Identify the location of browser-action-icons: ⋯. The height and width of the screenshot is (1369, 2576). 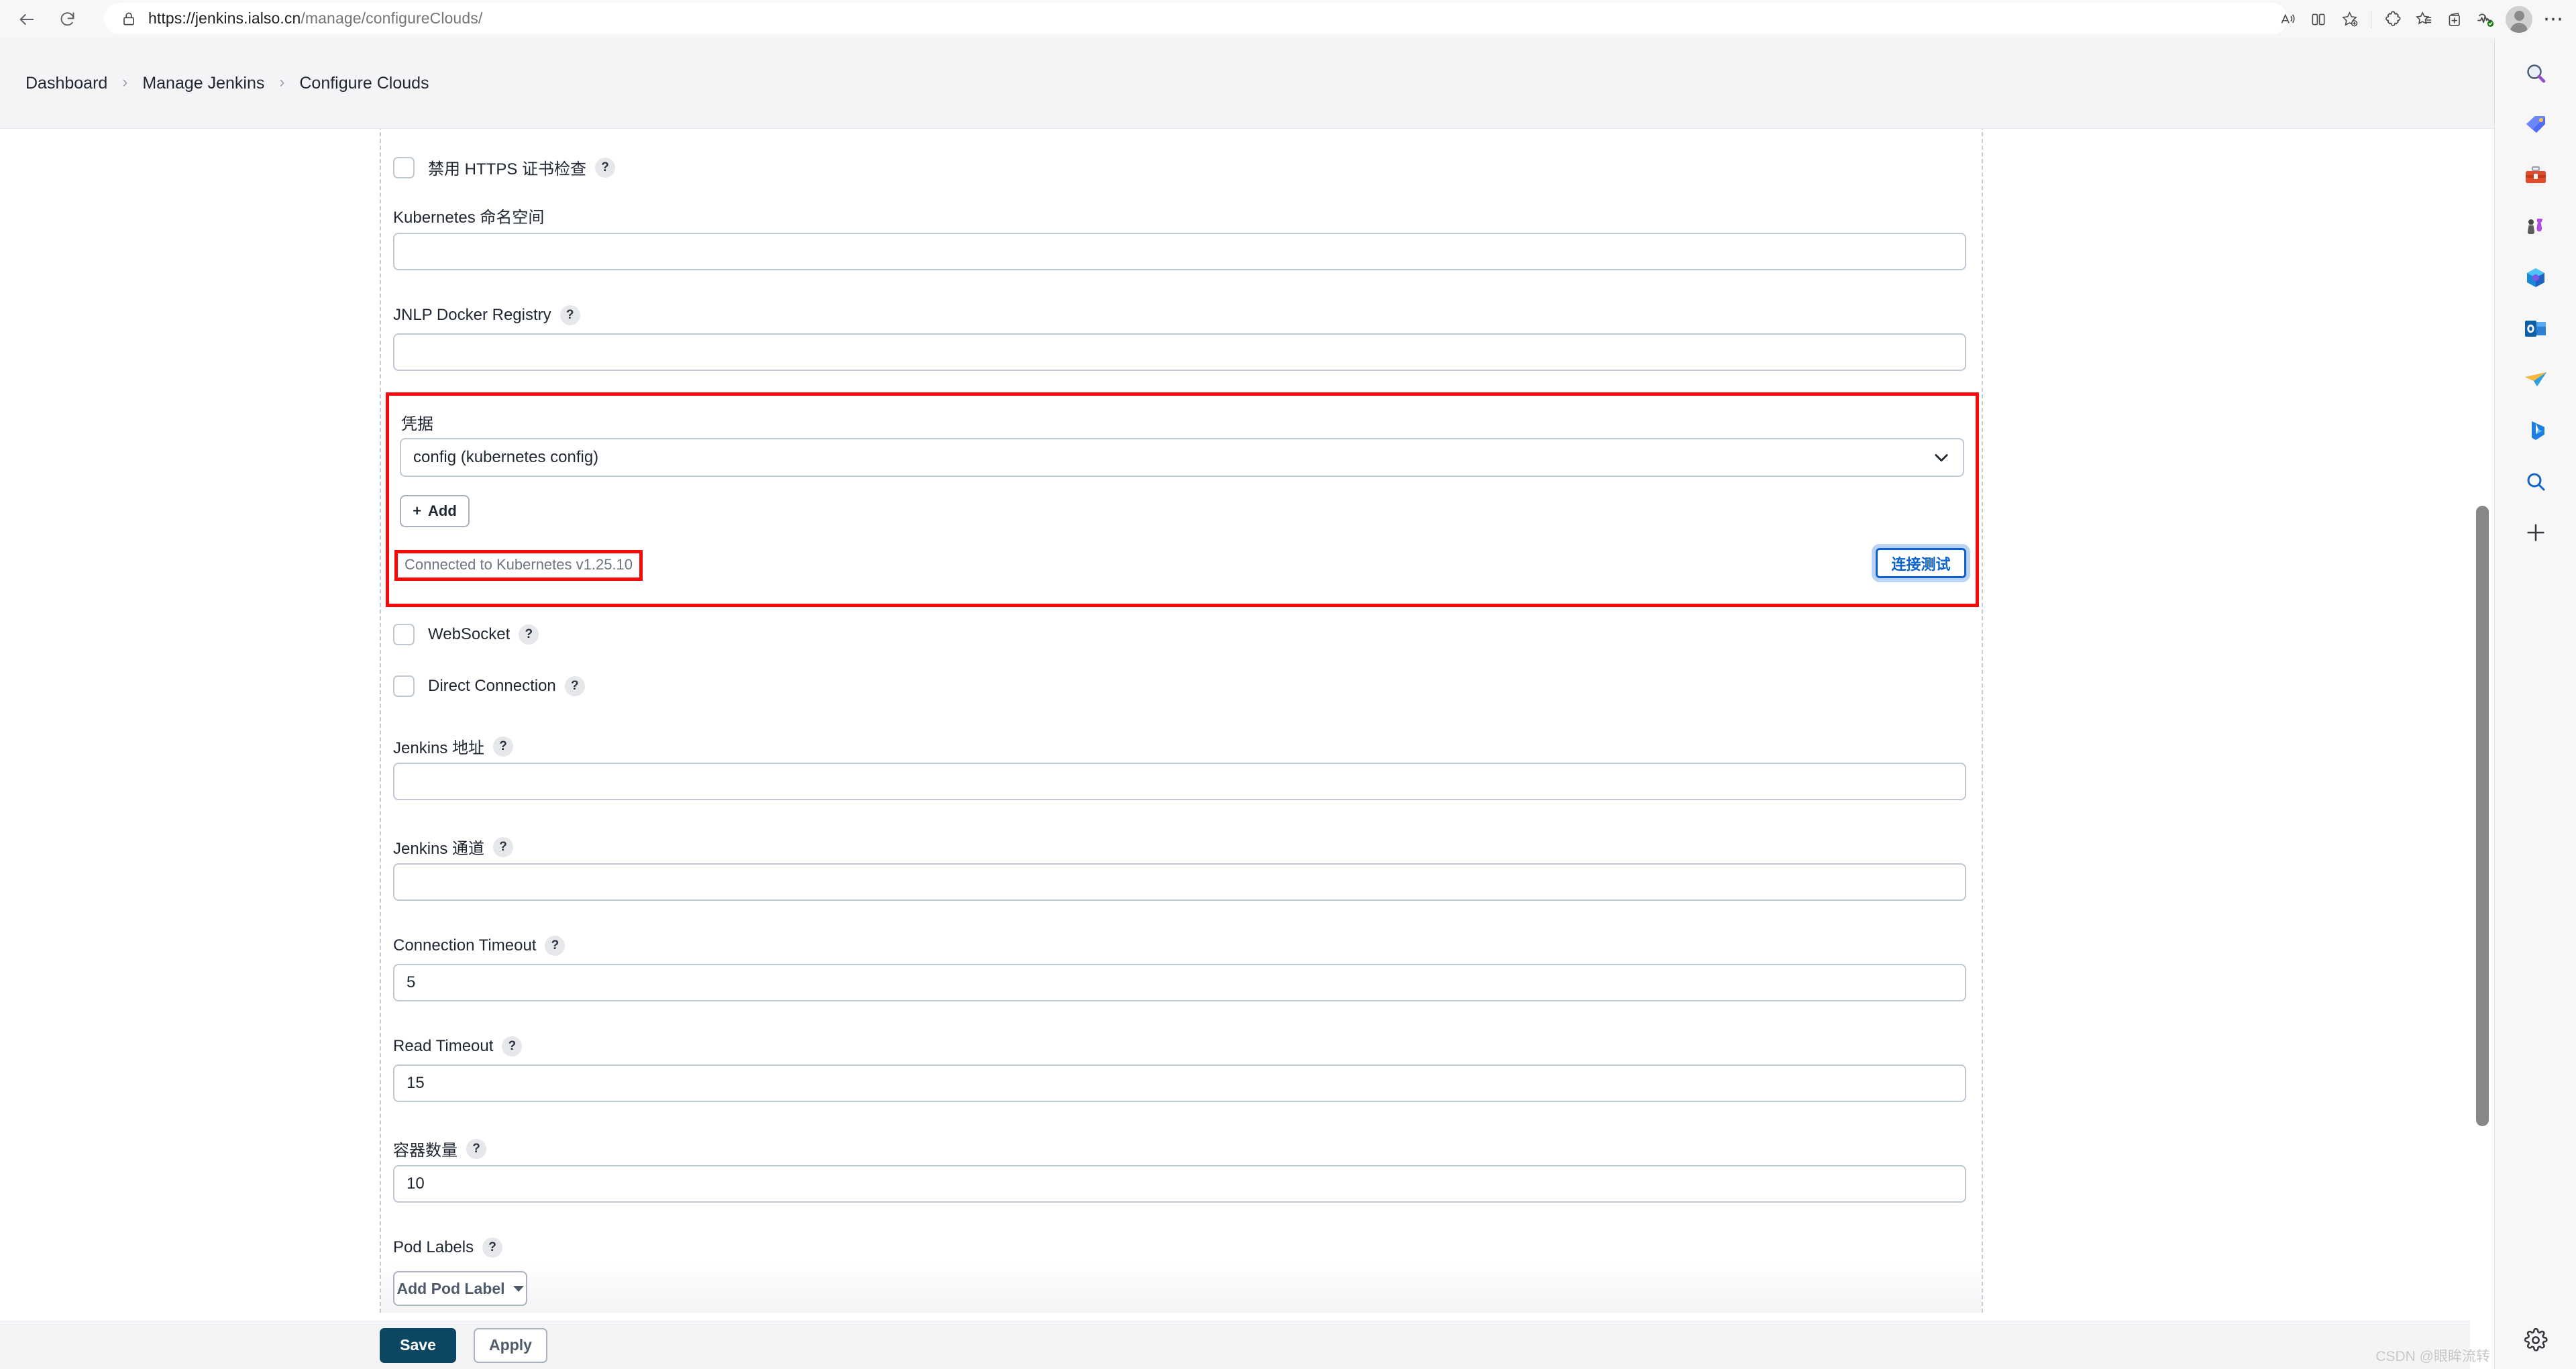
(2424, 19).